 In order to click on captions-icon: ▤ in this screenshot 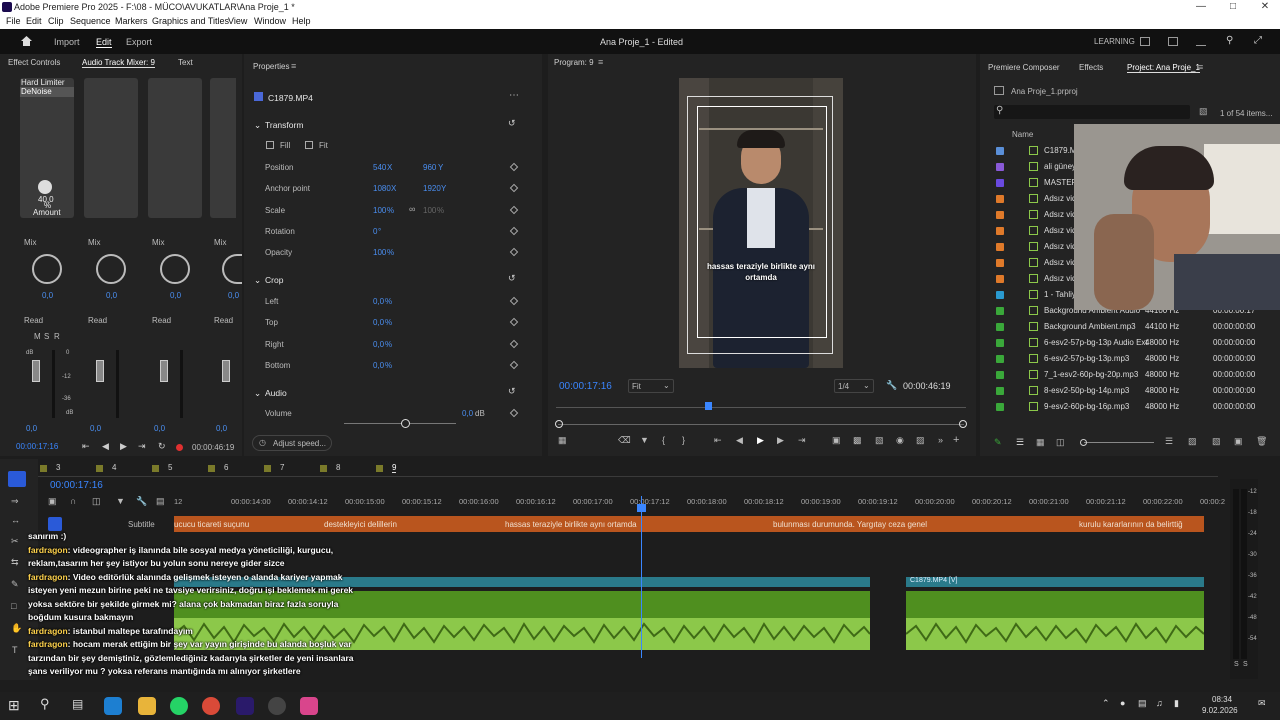, I will do `click(160, 501)`.